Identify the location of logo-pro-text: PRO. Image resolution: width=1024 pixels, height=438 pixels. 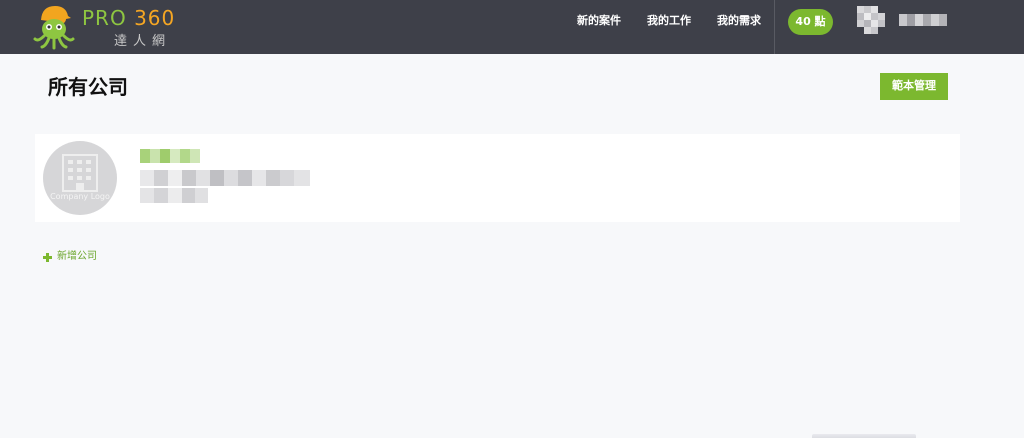
(104, 18).